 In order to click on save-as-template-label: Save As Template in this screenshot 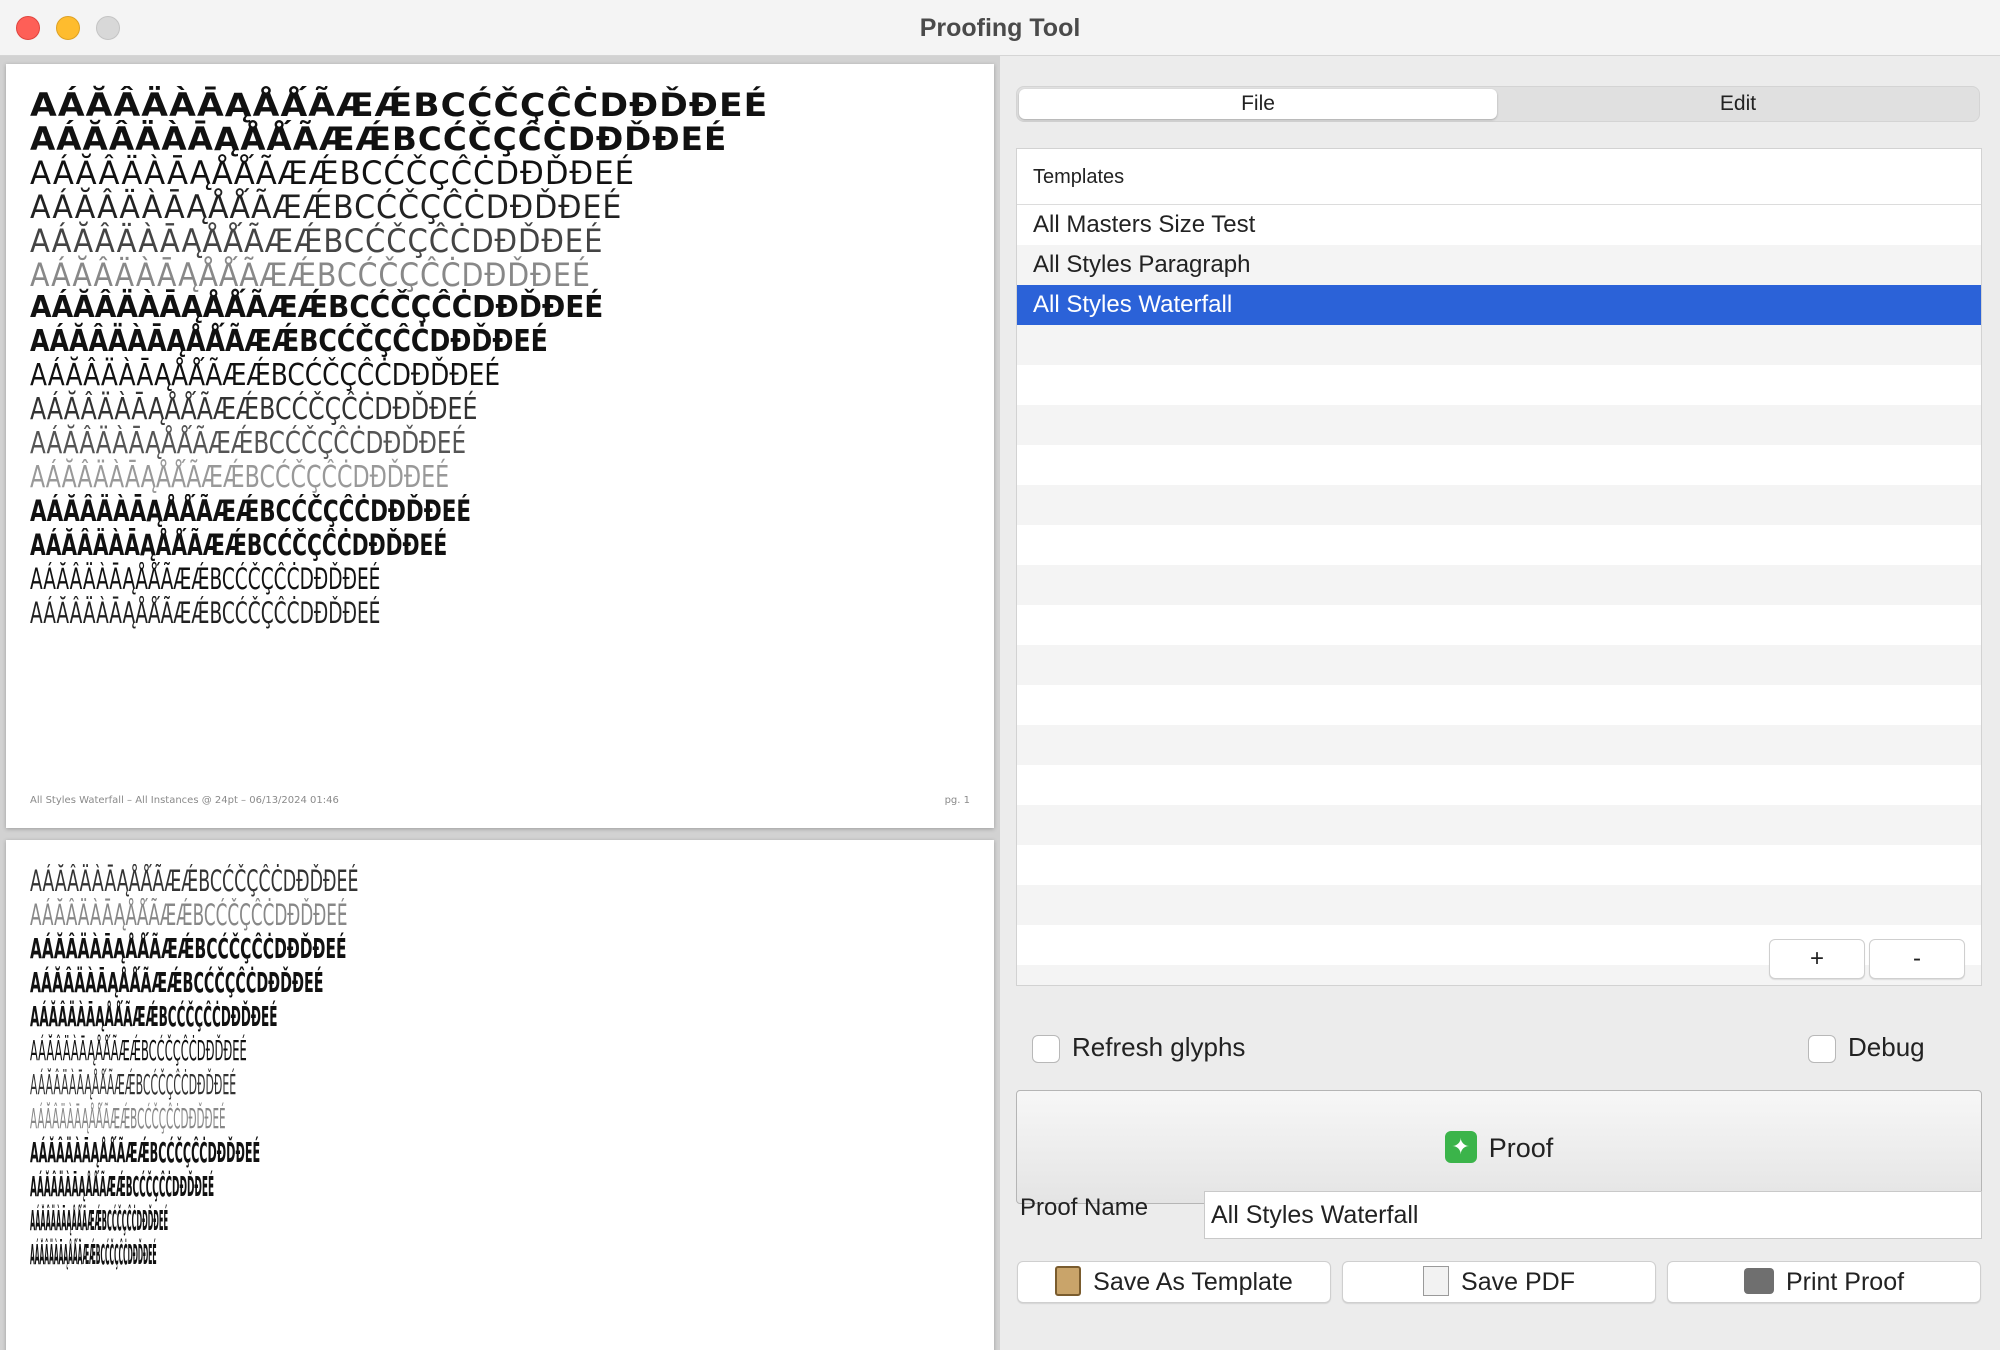, I will do `click(1193, 1282)`.